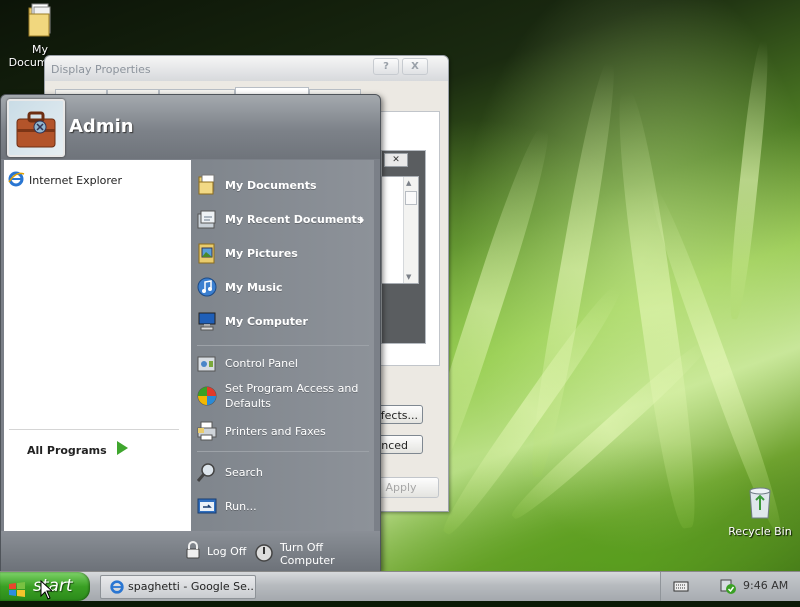 This screenshot has width=800, height=607. What do you see at coordinates (264, 554) in the screenshot?
I see `power-icon` at bounding box center [264, 554].